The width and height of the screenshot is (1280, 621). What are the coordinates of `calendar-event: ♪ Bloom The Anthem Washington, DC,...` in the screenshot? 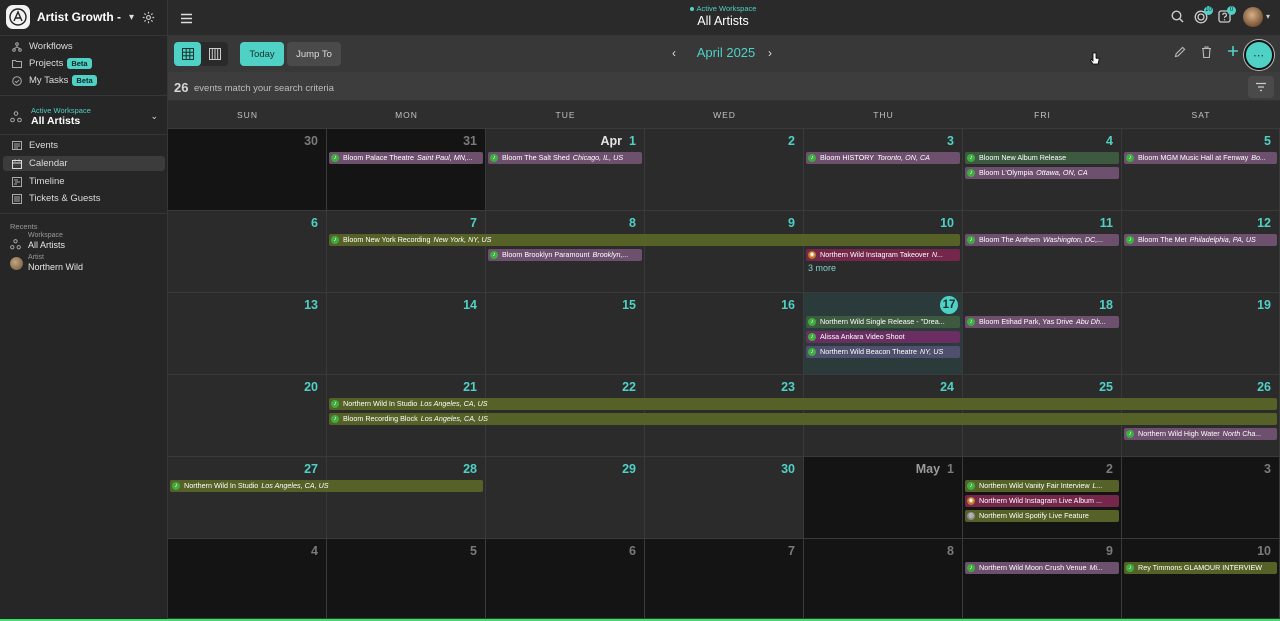 It's located at (1042, 240).